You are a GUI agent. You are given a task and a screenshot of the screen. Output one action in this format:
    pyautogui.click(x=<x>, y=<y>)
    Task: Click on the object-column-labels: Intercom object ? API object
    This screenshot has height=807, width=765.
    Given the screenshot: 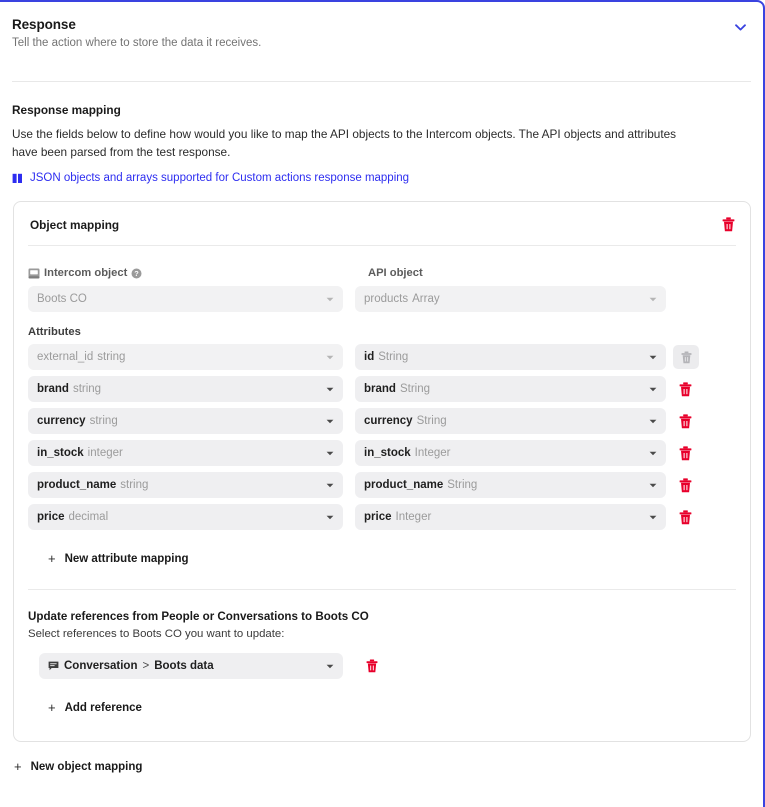 What is the action you would take?
    pyautogui.click(x=382, y=273)
    